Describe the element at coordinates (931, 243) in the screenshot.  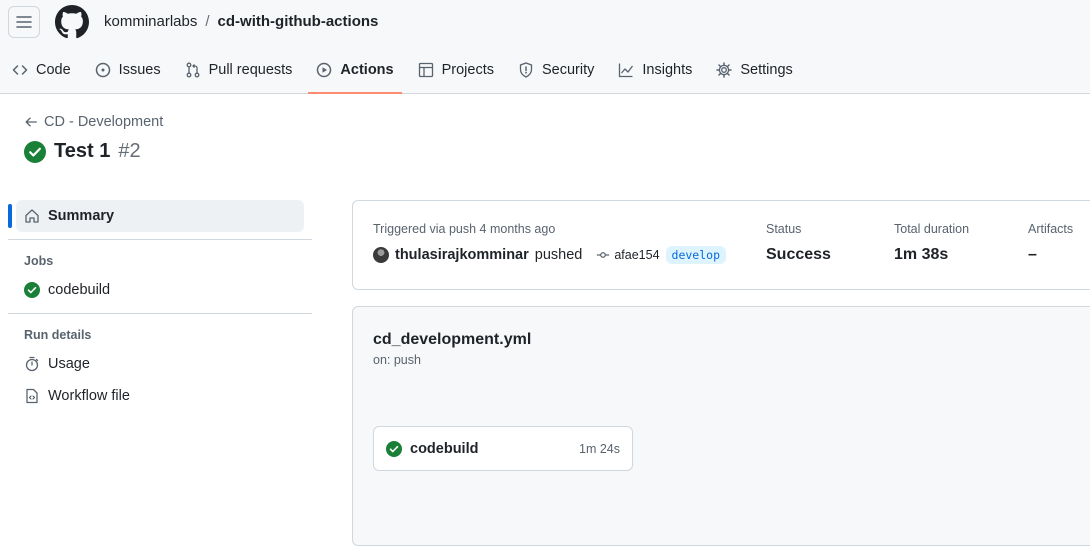
I see `duration-section: Total duration 1m 38s` at that location.